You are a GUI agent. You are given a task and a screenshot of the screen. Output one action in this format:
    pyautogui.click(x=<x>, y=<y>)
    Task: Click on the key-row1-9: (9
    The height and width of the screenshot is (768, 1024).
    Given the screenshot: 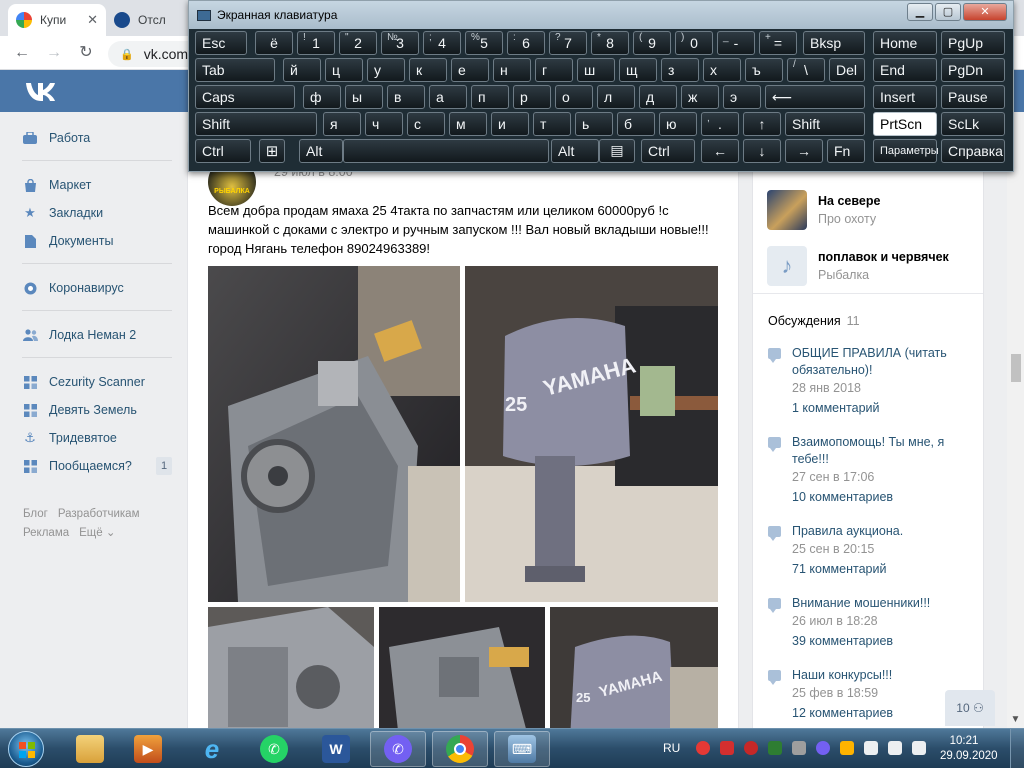 What is the action you would take?
    pyautogui.click(x=652, y=43)
    